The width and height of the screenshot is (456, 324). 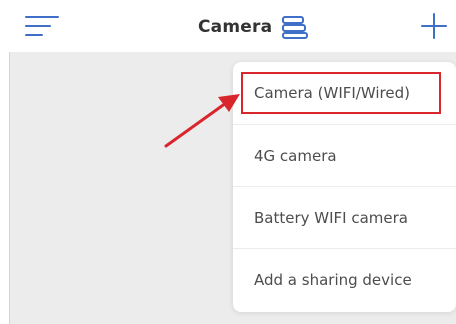 What do you see at coordinates (202, 121) in the screenshot?
I see `red-arrow-icon` at bounding box center [202, 121].